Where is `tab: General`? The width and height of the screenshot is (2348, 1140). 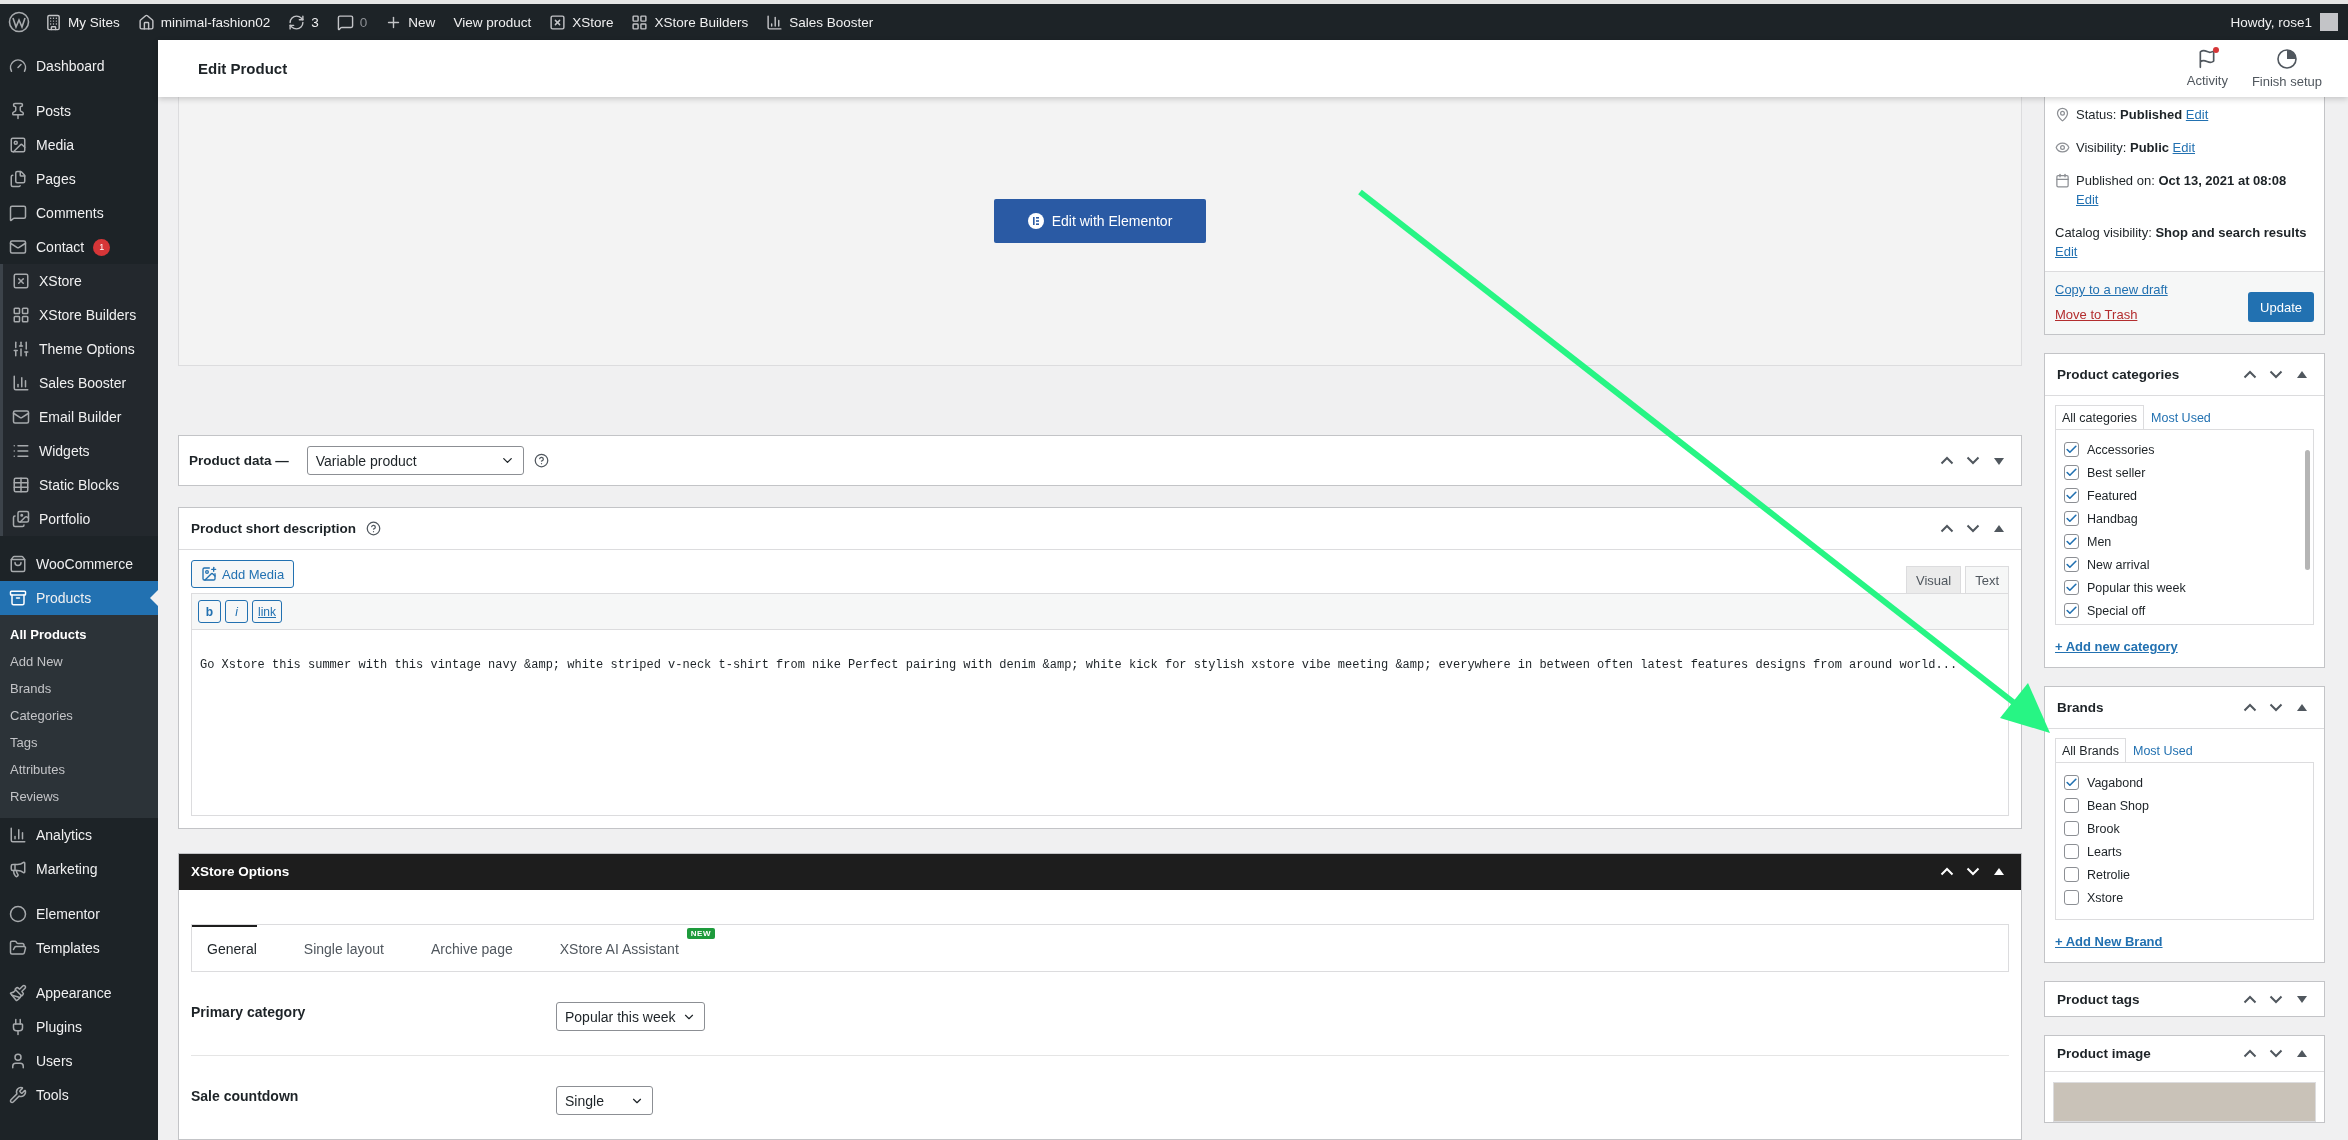 tab: General is located at coordinates (224, 948).